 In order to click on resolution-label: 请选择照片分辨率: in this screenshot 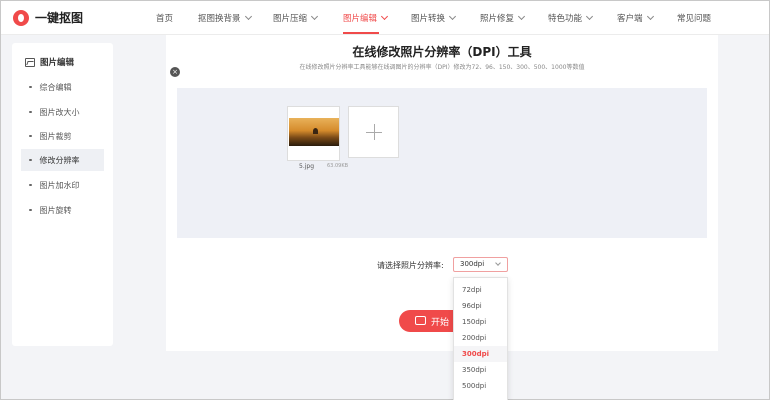, I will do `click(410, 265)`.